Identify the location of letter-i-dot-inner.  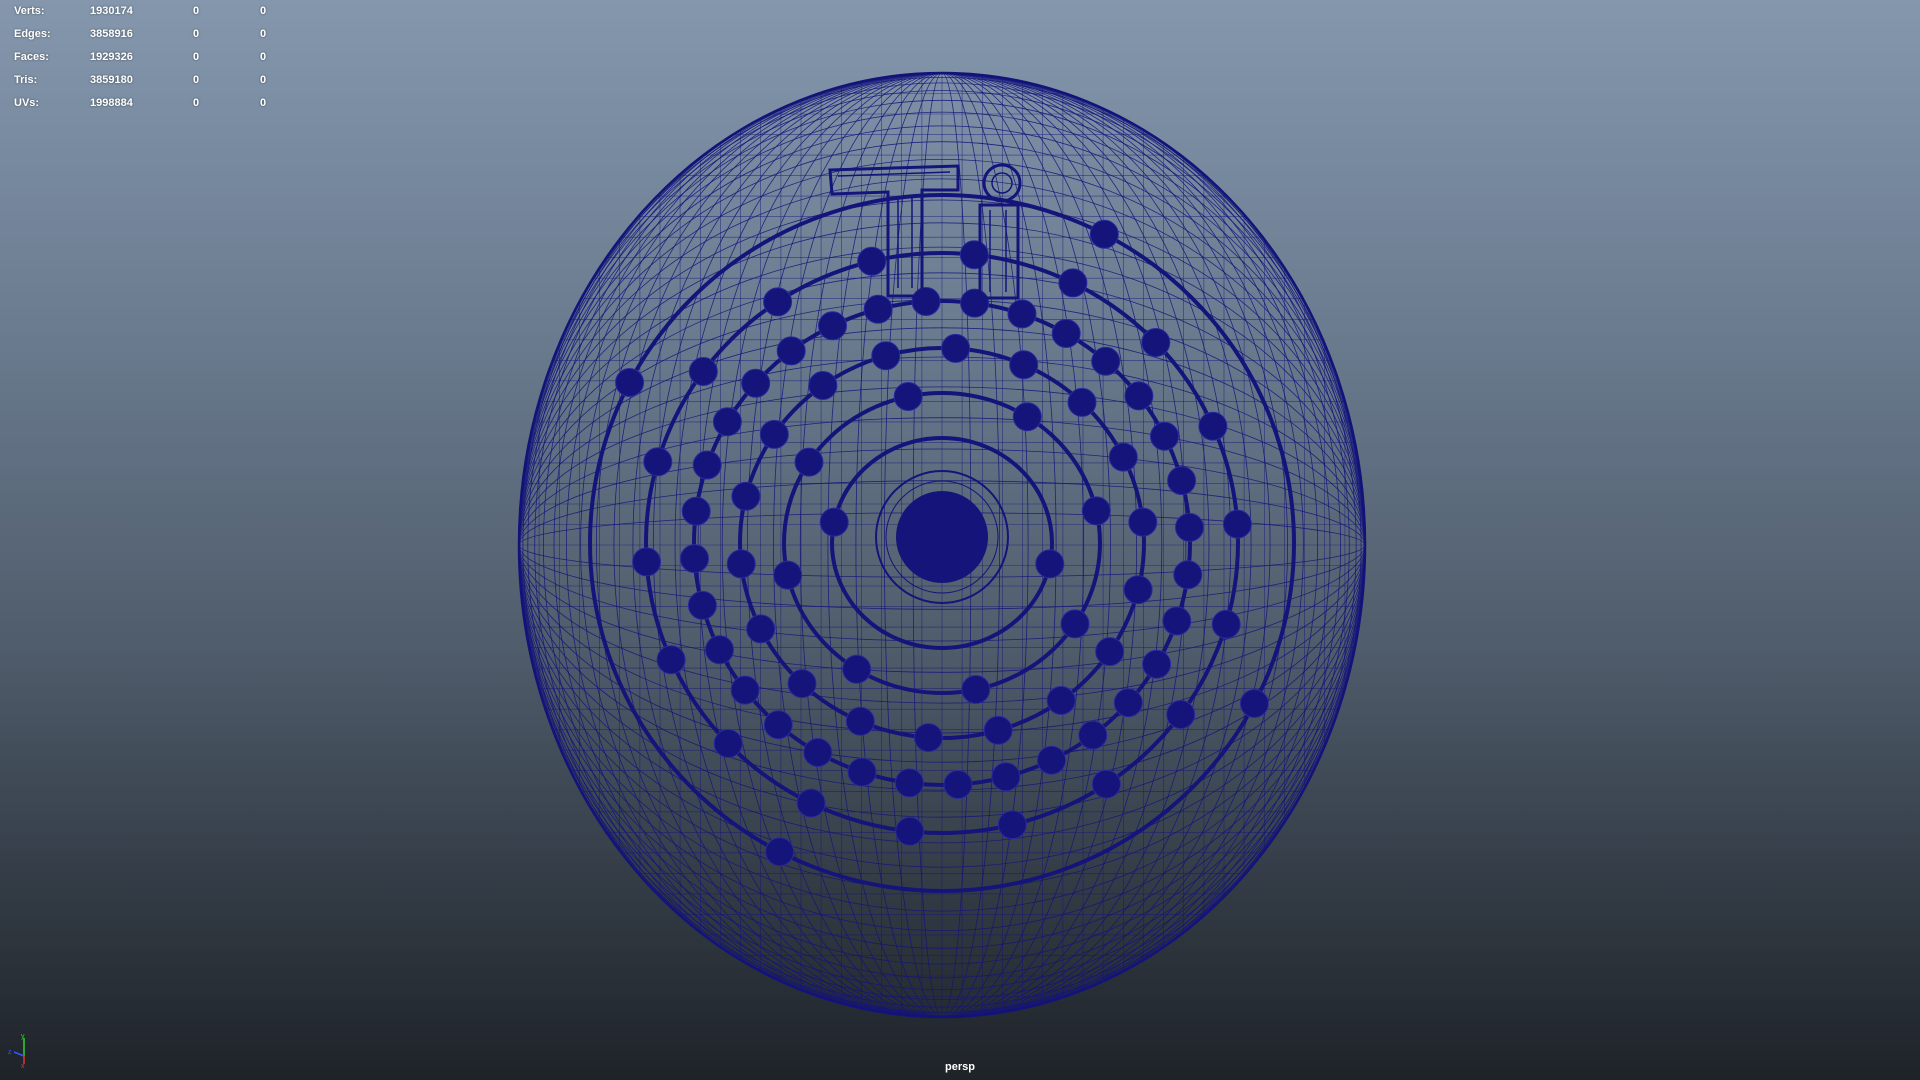
(1002, 183).